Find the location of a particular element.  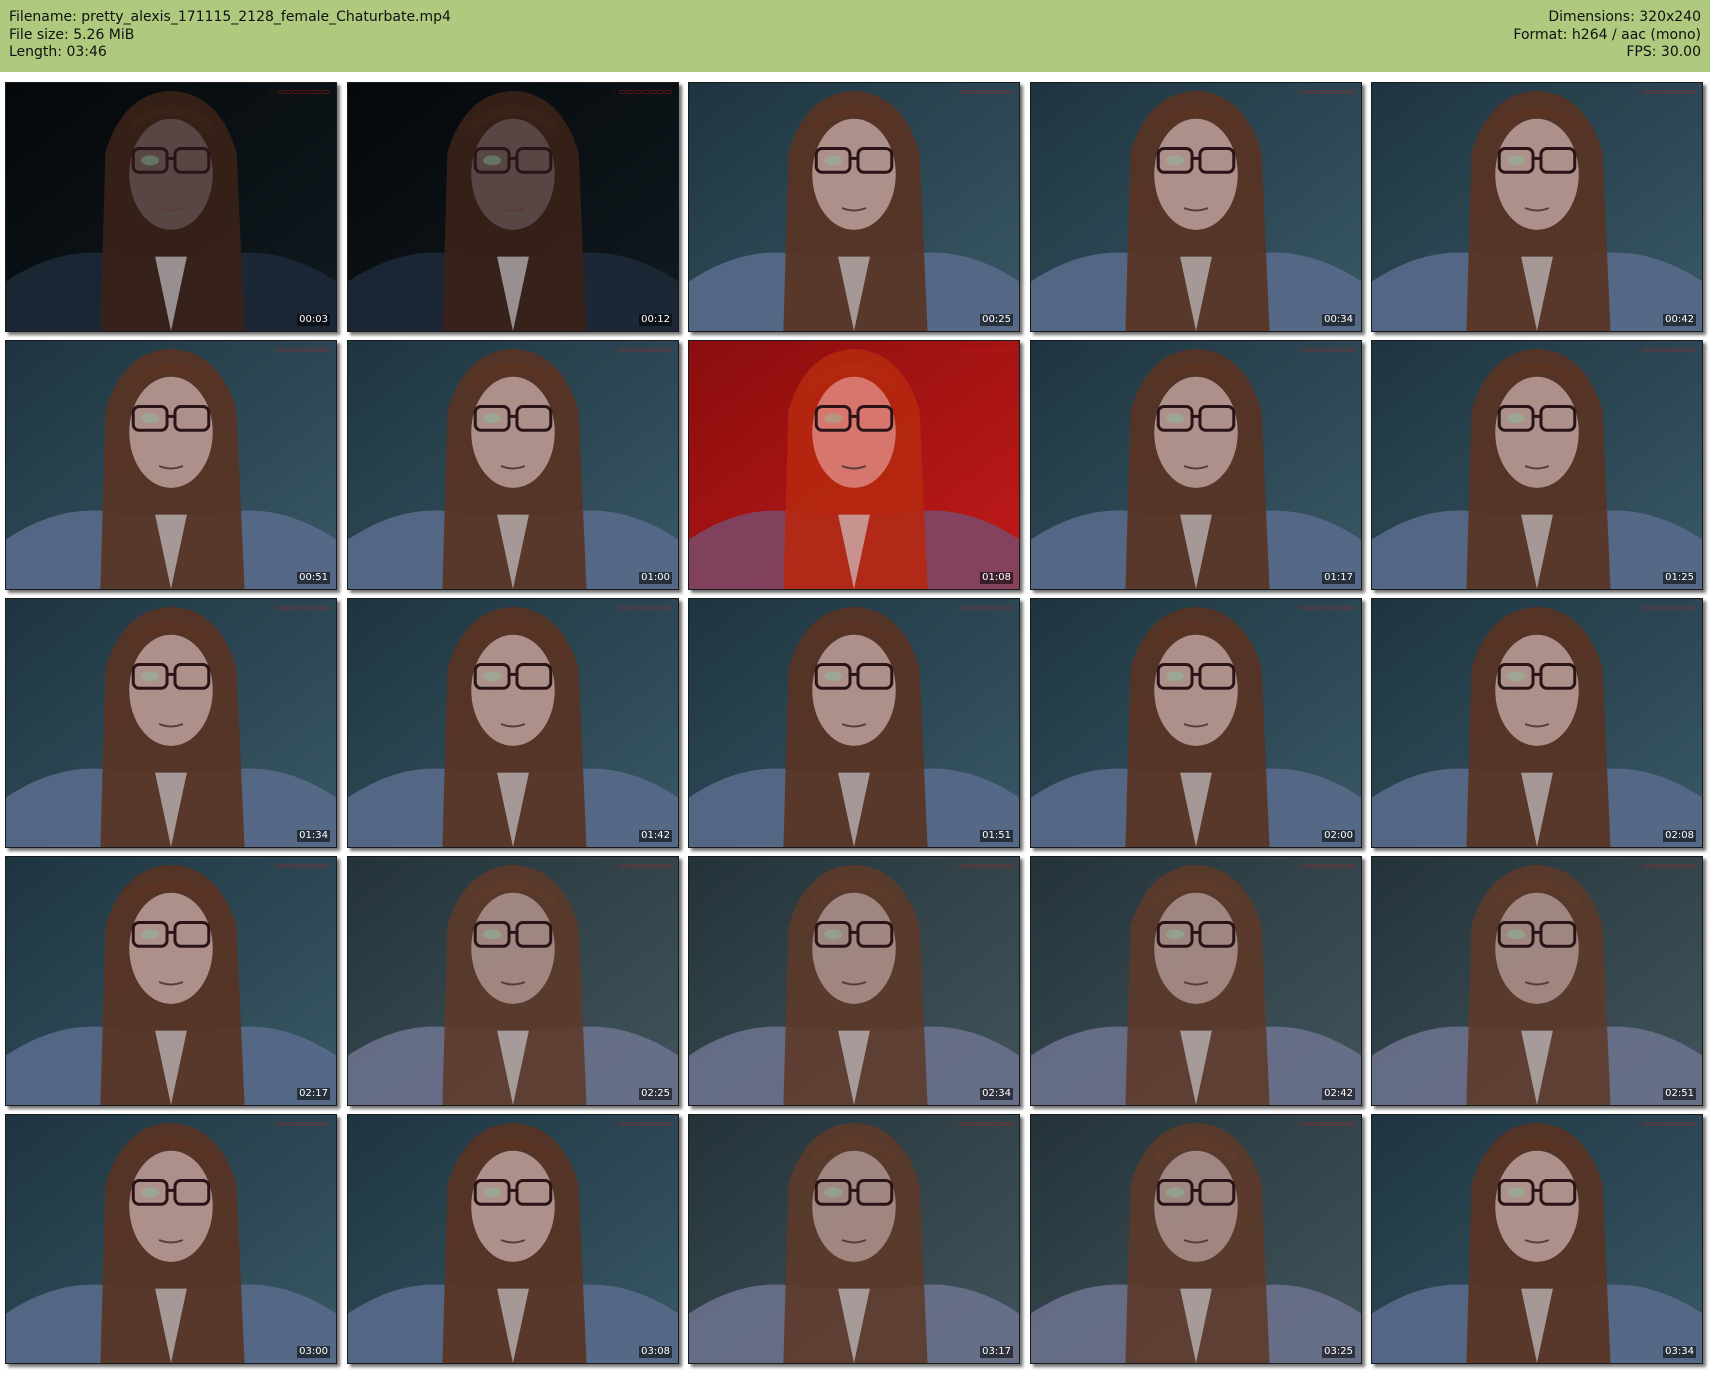

thumbnail-tile: ◦ ▭▭▭▭▭▭▭ 01:08 is located at coordinates (854, 465).